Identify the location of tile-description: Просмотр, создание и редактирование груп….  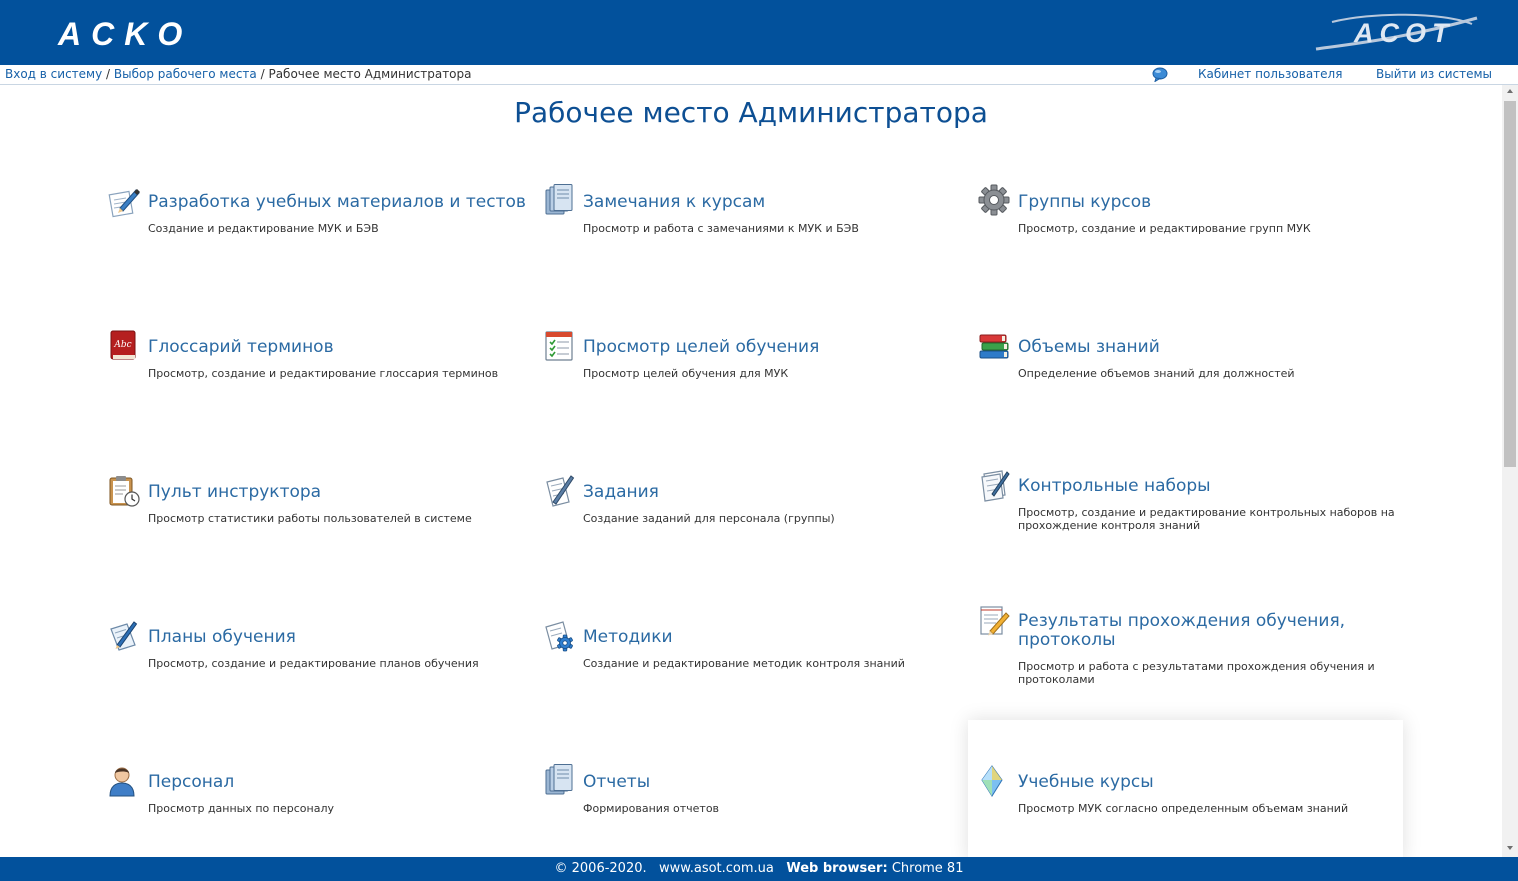
(1164, 228).